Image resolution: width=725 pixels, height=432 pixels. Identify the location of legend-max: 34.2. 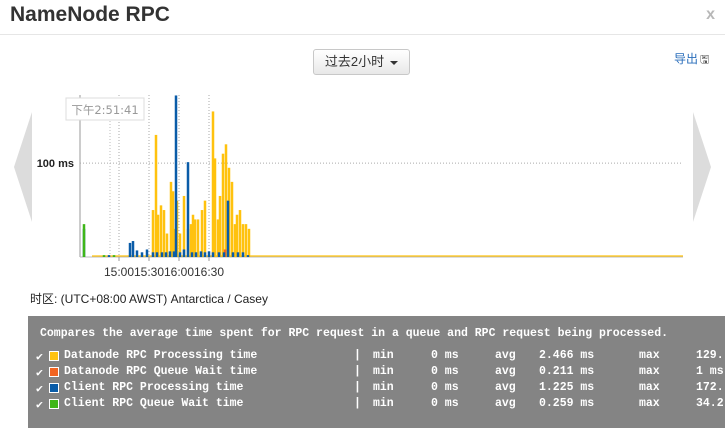
(710, 403).